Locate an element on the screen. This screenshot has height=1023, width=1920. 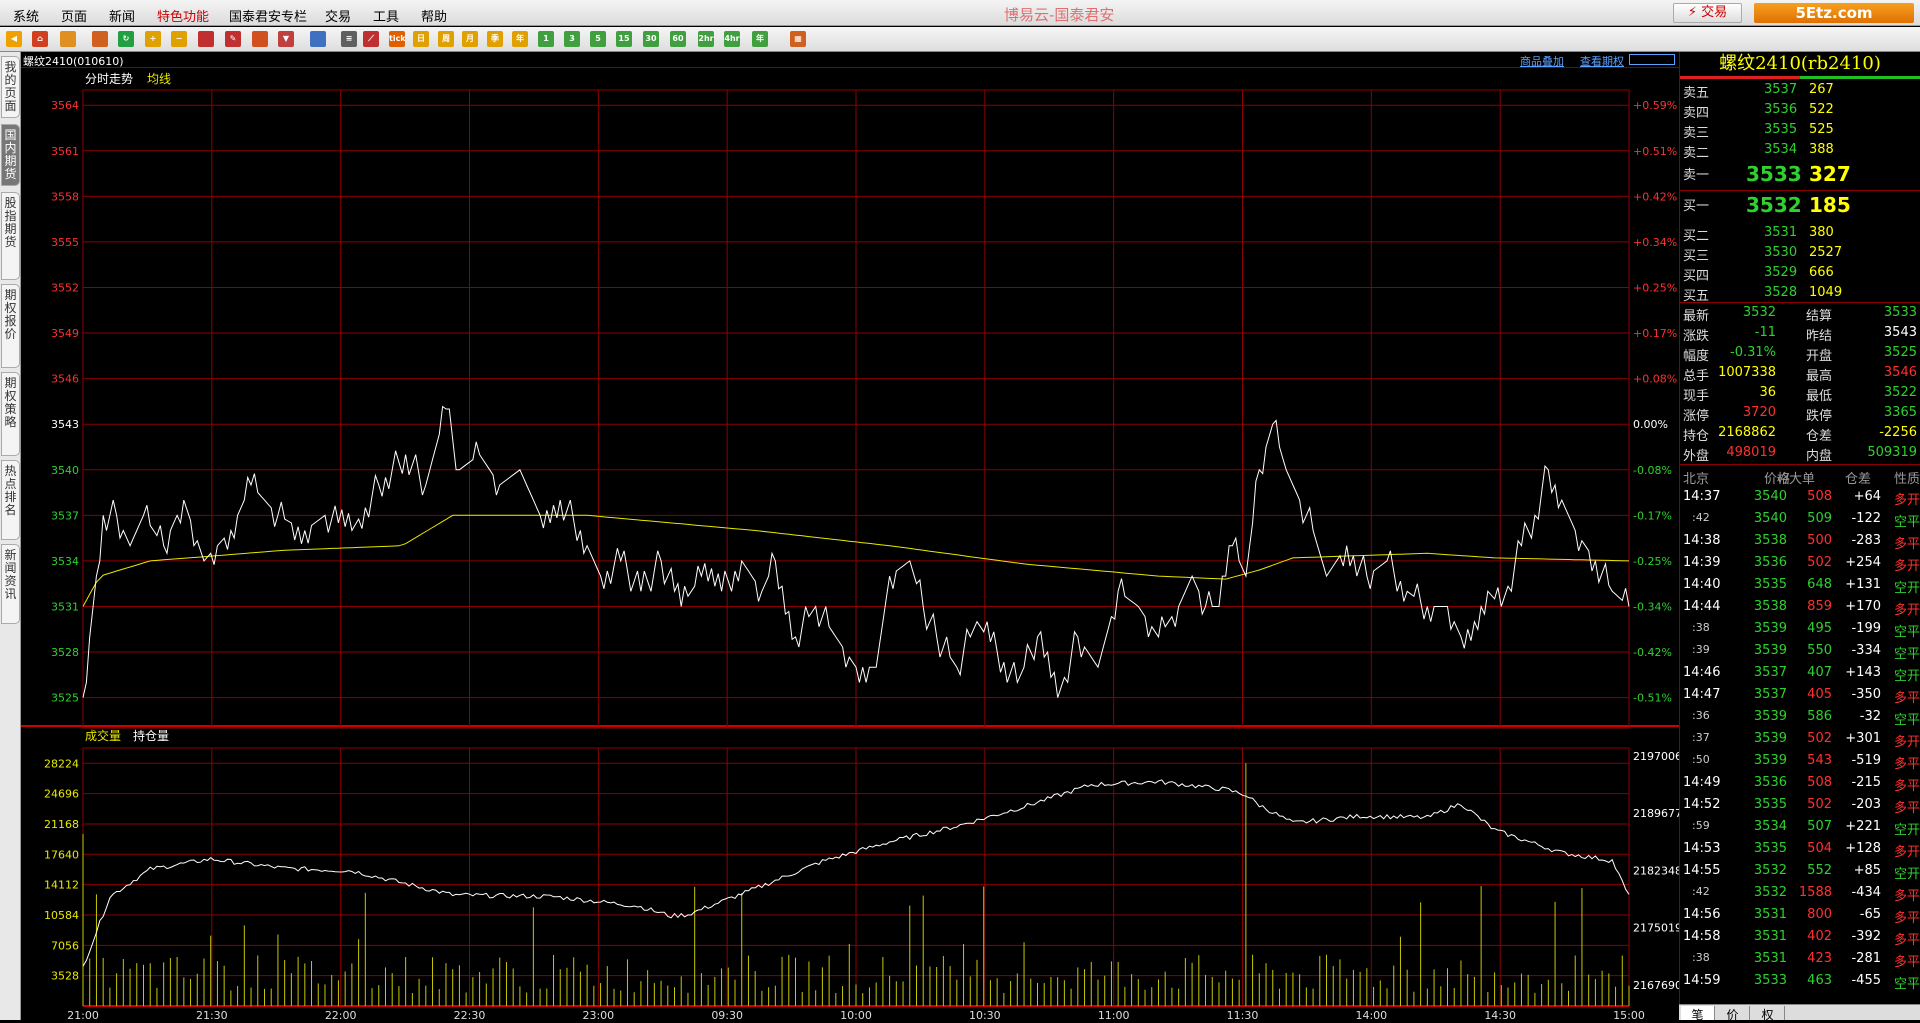
left-tab-3: 期权报价 is located at coordinates (10, 326).